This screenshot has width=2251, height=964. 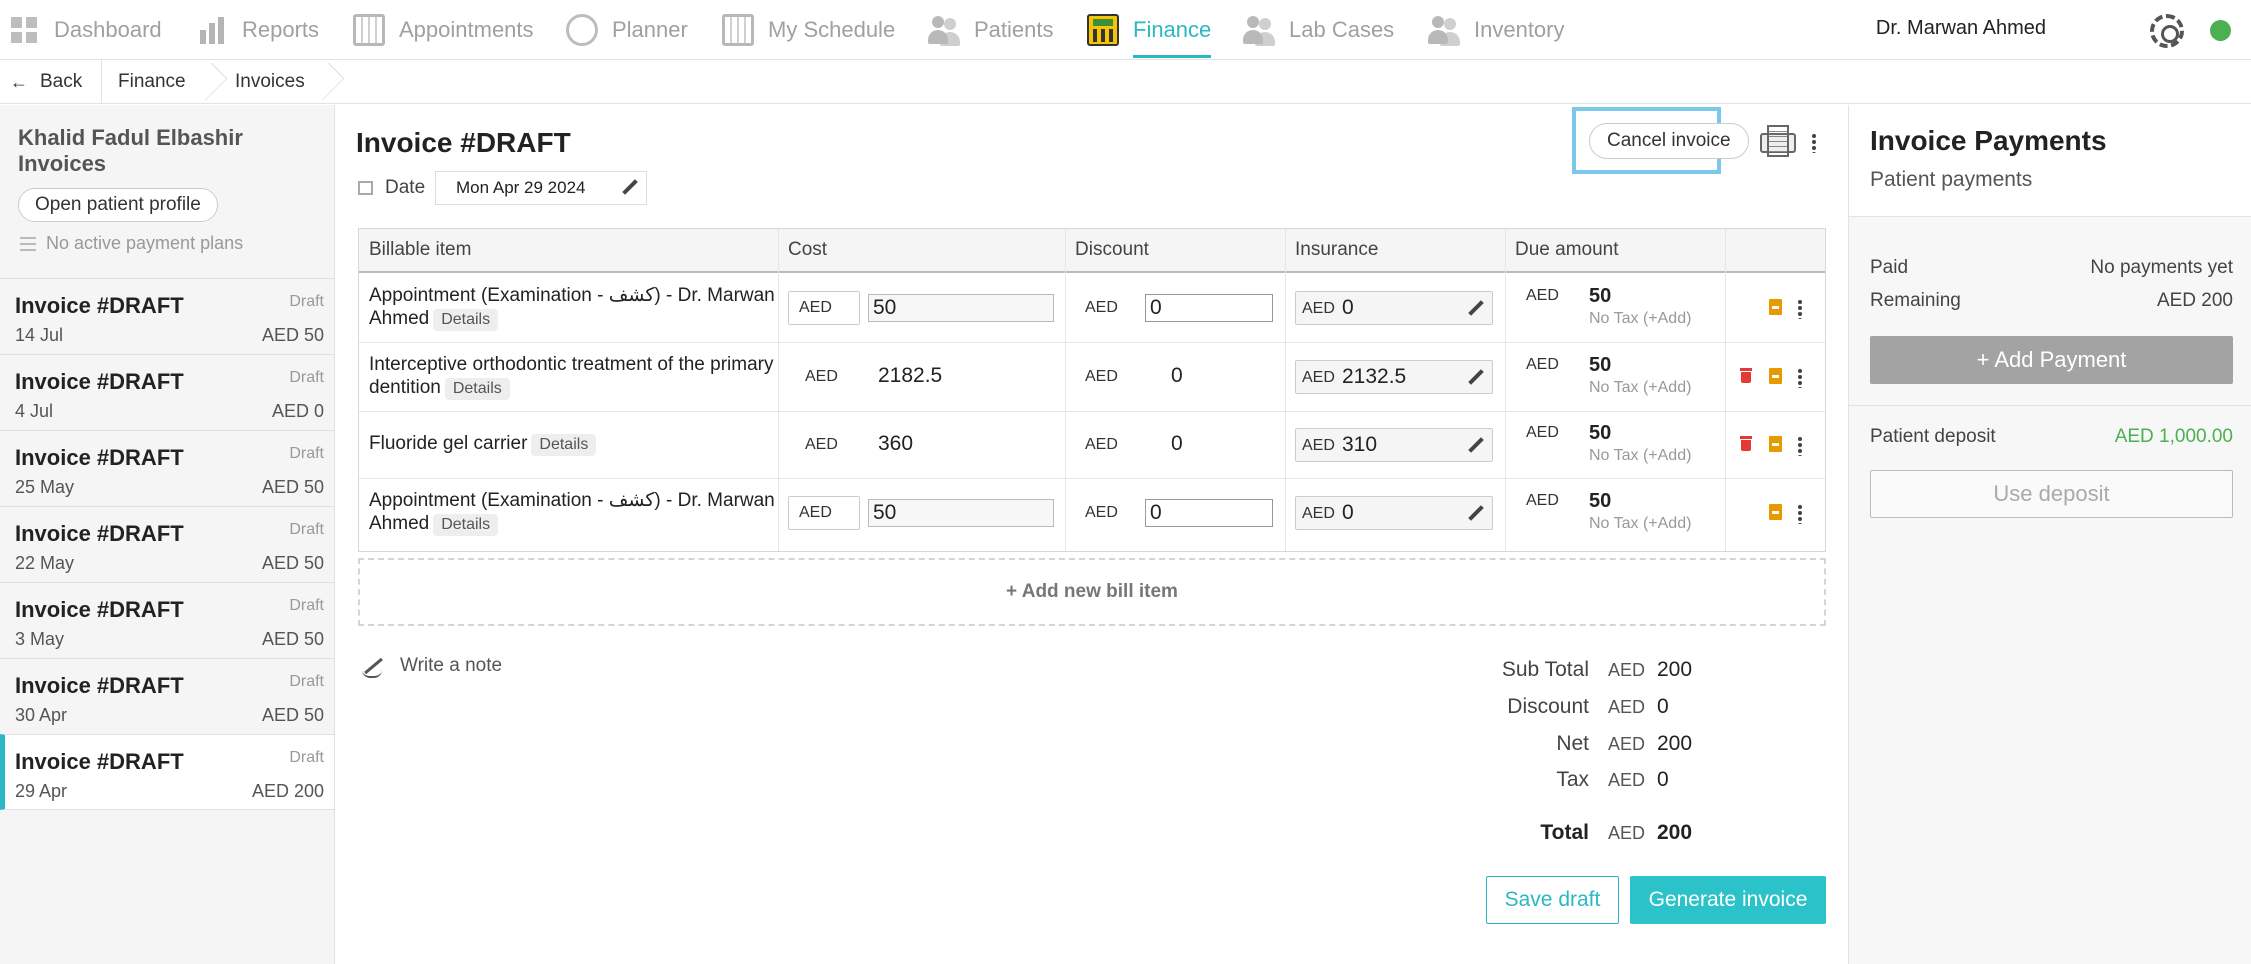 I want to click on patient-deposit-value: AED 1,000.00, so click(x=2173, y=436).